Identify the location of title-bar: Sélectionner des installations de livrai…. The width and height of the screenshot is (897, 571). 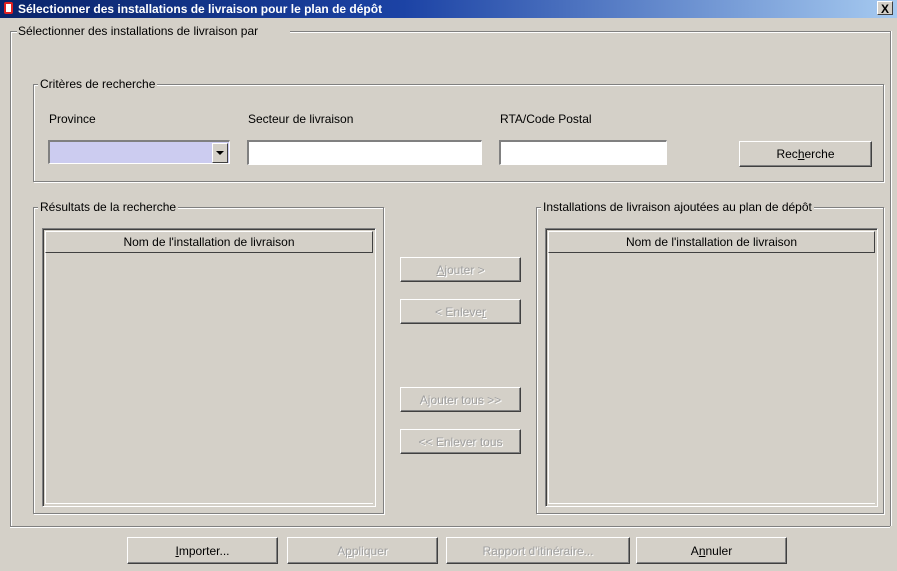
(448, 9).